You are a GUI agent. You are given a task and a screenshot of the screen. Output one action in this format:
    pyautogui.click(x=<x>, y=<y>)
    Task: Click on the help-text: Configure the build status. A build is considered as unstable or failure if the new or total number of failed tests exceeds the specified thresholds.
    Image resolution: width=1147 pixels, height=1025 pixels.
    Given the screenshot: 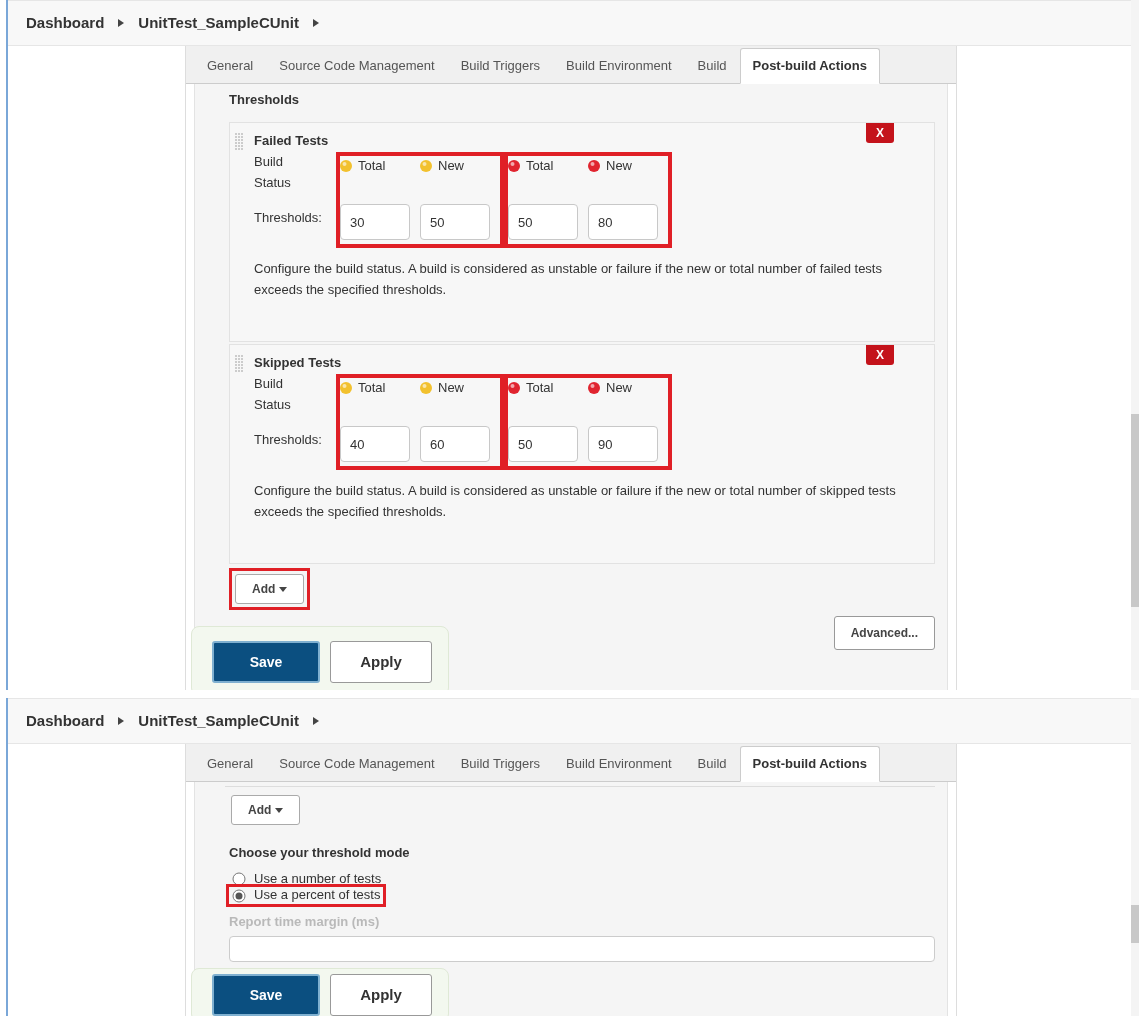 What is the action you would take?
    pyautogui.click(x=568, y=280)
    